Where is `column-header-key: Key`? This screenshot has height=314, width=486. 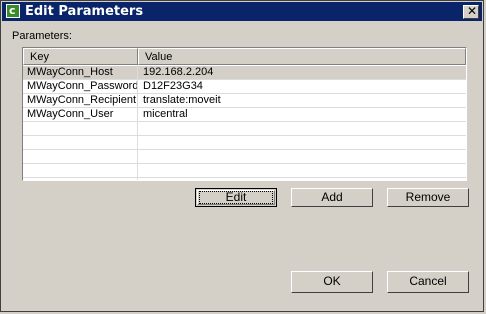 column-header-key: Key is located at coordinates (80, 56).